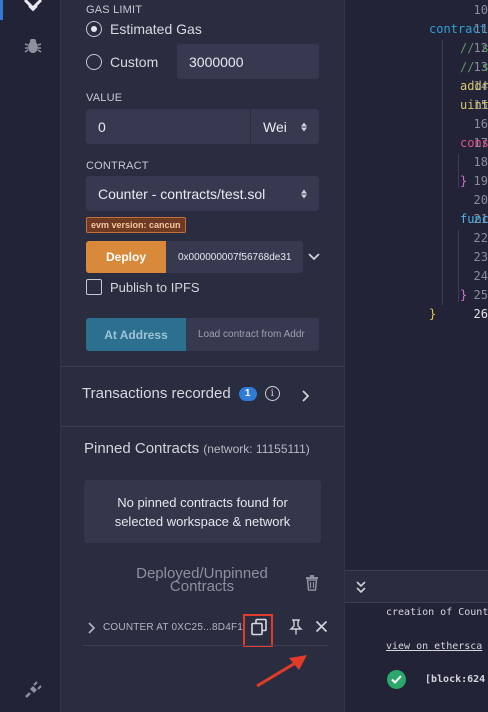 The image size is (488, 712). Describe the element at coordinates (136, 225) in the screenshot. I see `evm-version-badge: evm version: cancun` at that location.